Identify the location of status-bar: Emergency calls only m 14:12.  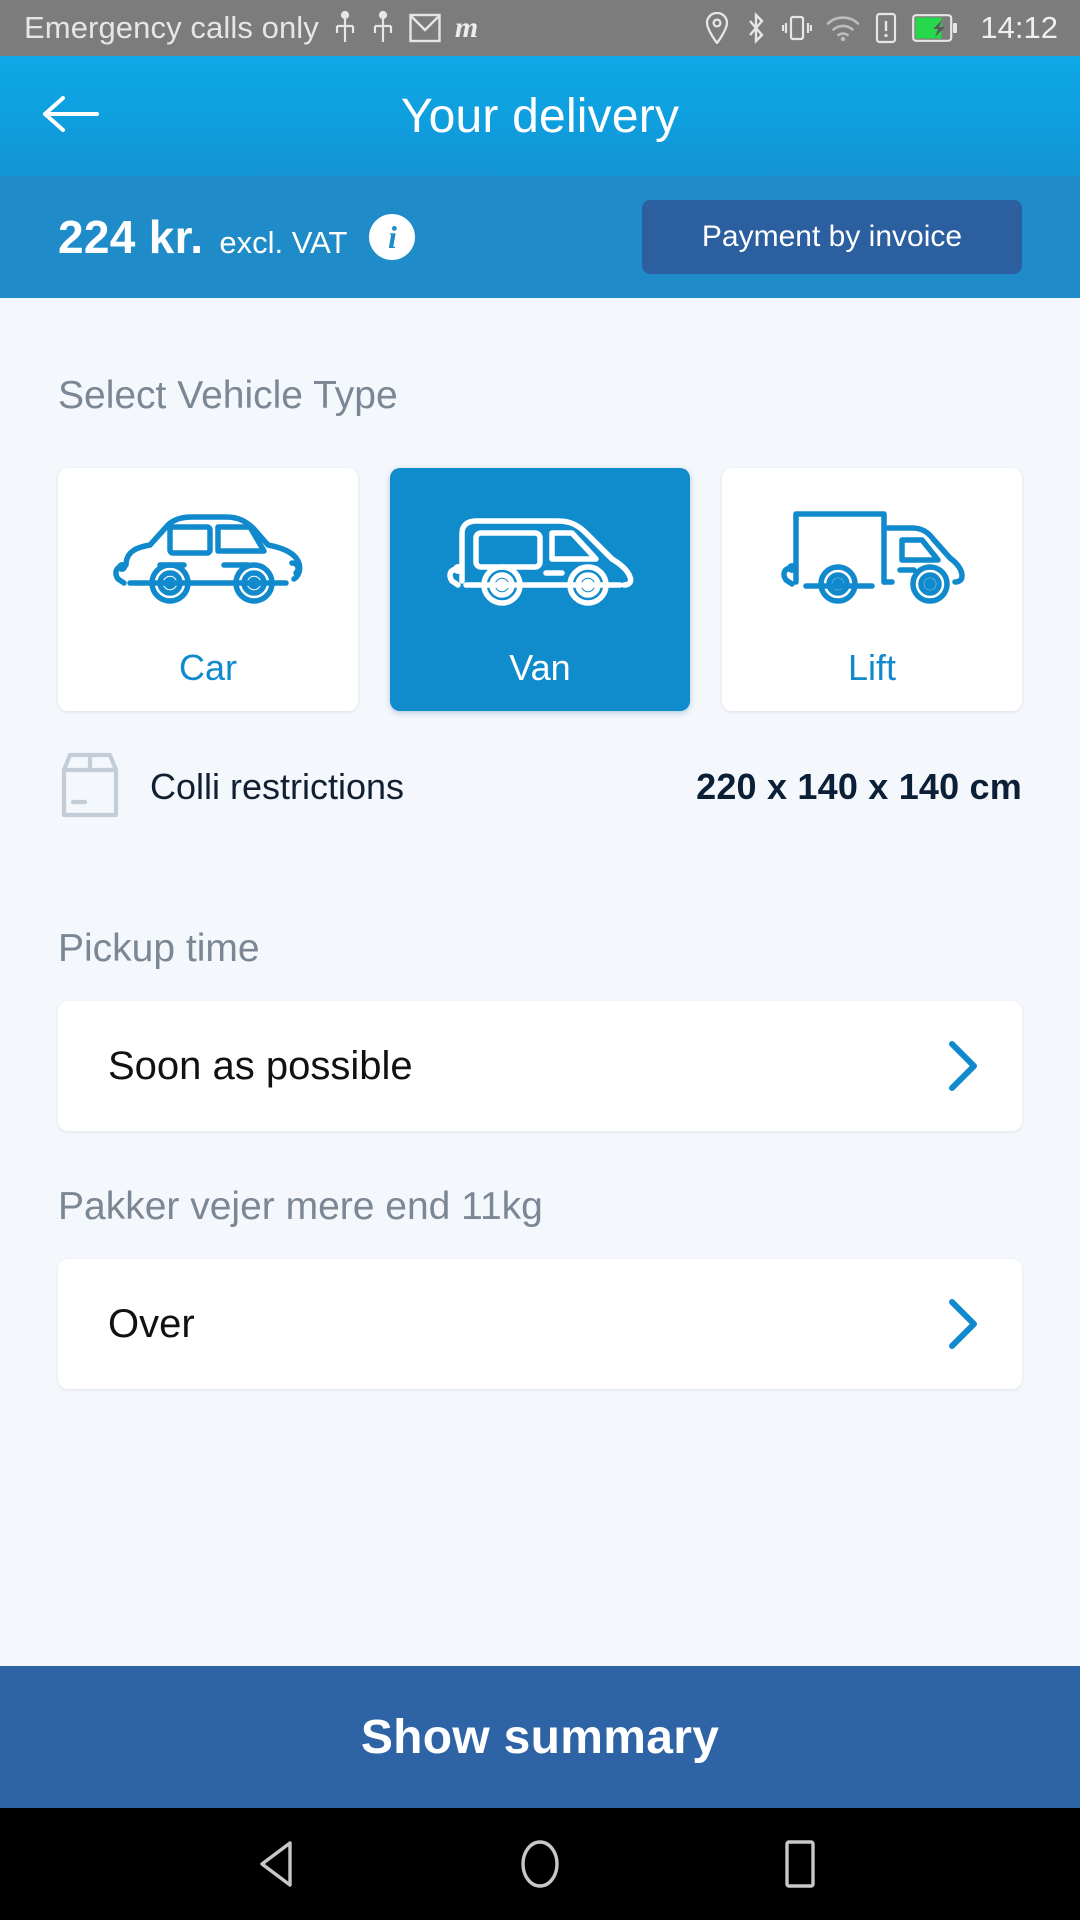
(540, 28).